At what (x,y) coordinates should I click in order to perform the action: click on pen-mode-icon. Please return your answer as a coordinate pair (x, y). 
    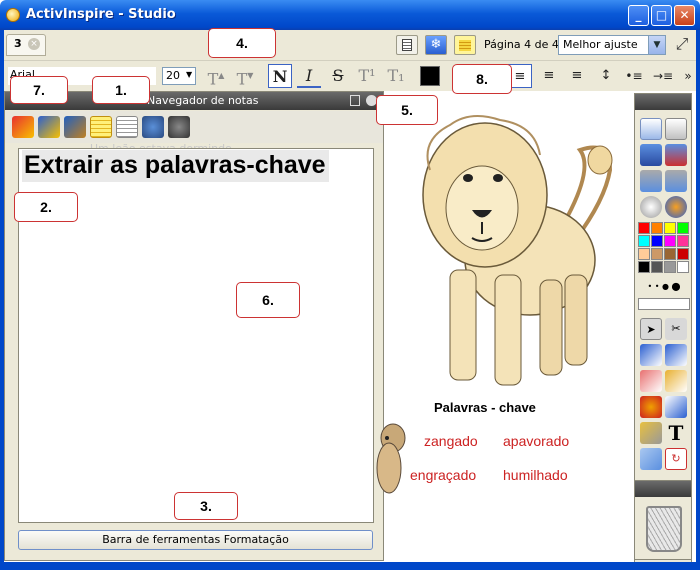
    Looking at the image, I should click on (651, 155).